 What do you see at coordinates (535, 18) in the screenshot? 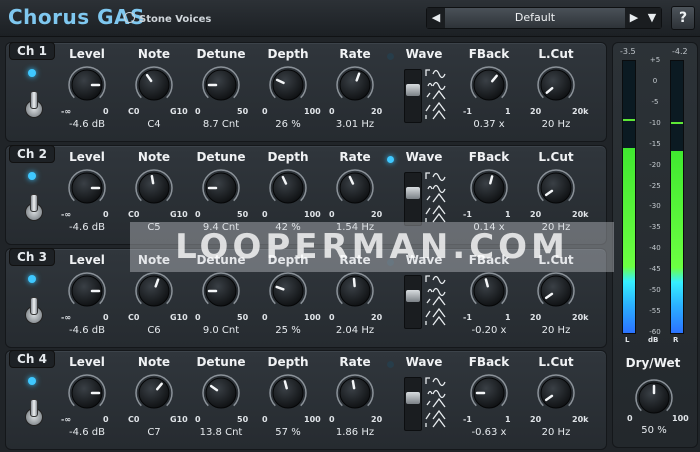
I see `preset-name: Default` at bounding box center [535, 18].